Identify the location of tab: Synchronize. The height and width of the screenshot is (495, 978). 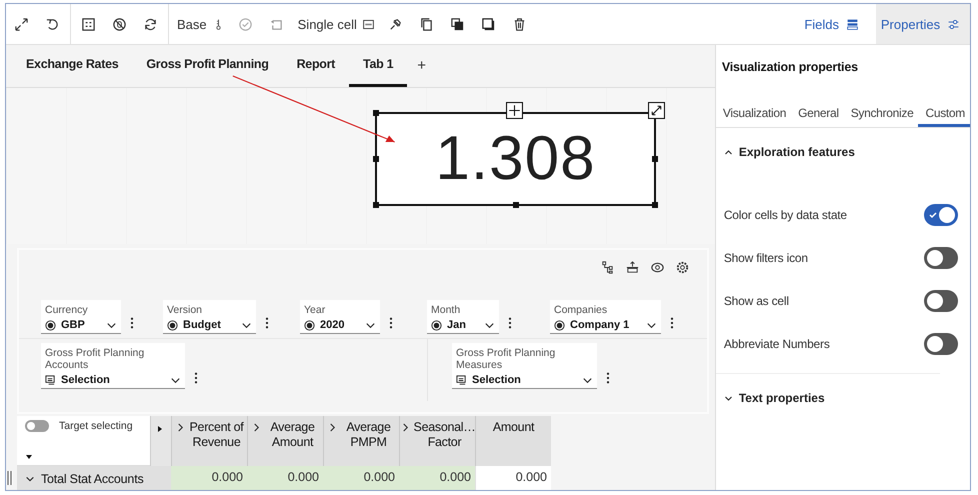
(881, 116).